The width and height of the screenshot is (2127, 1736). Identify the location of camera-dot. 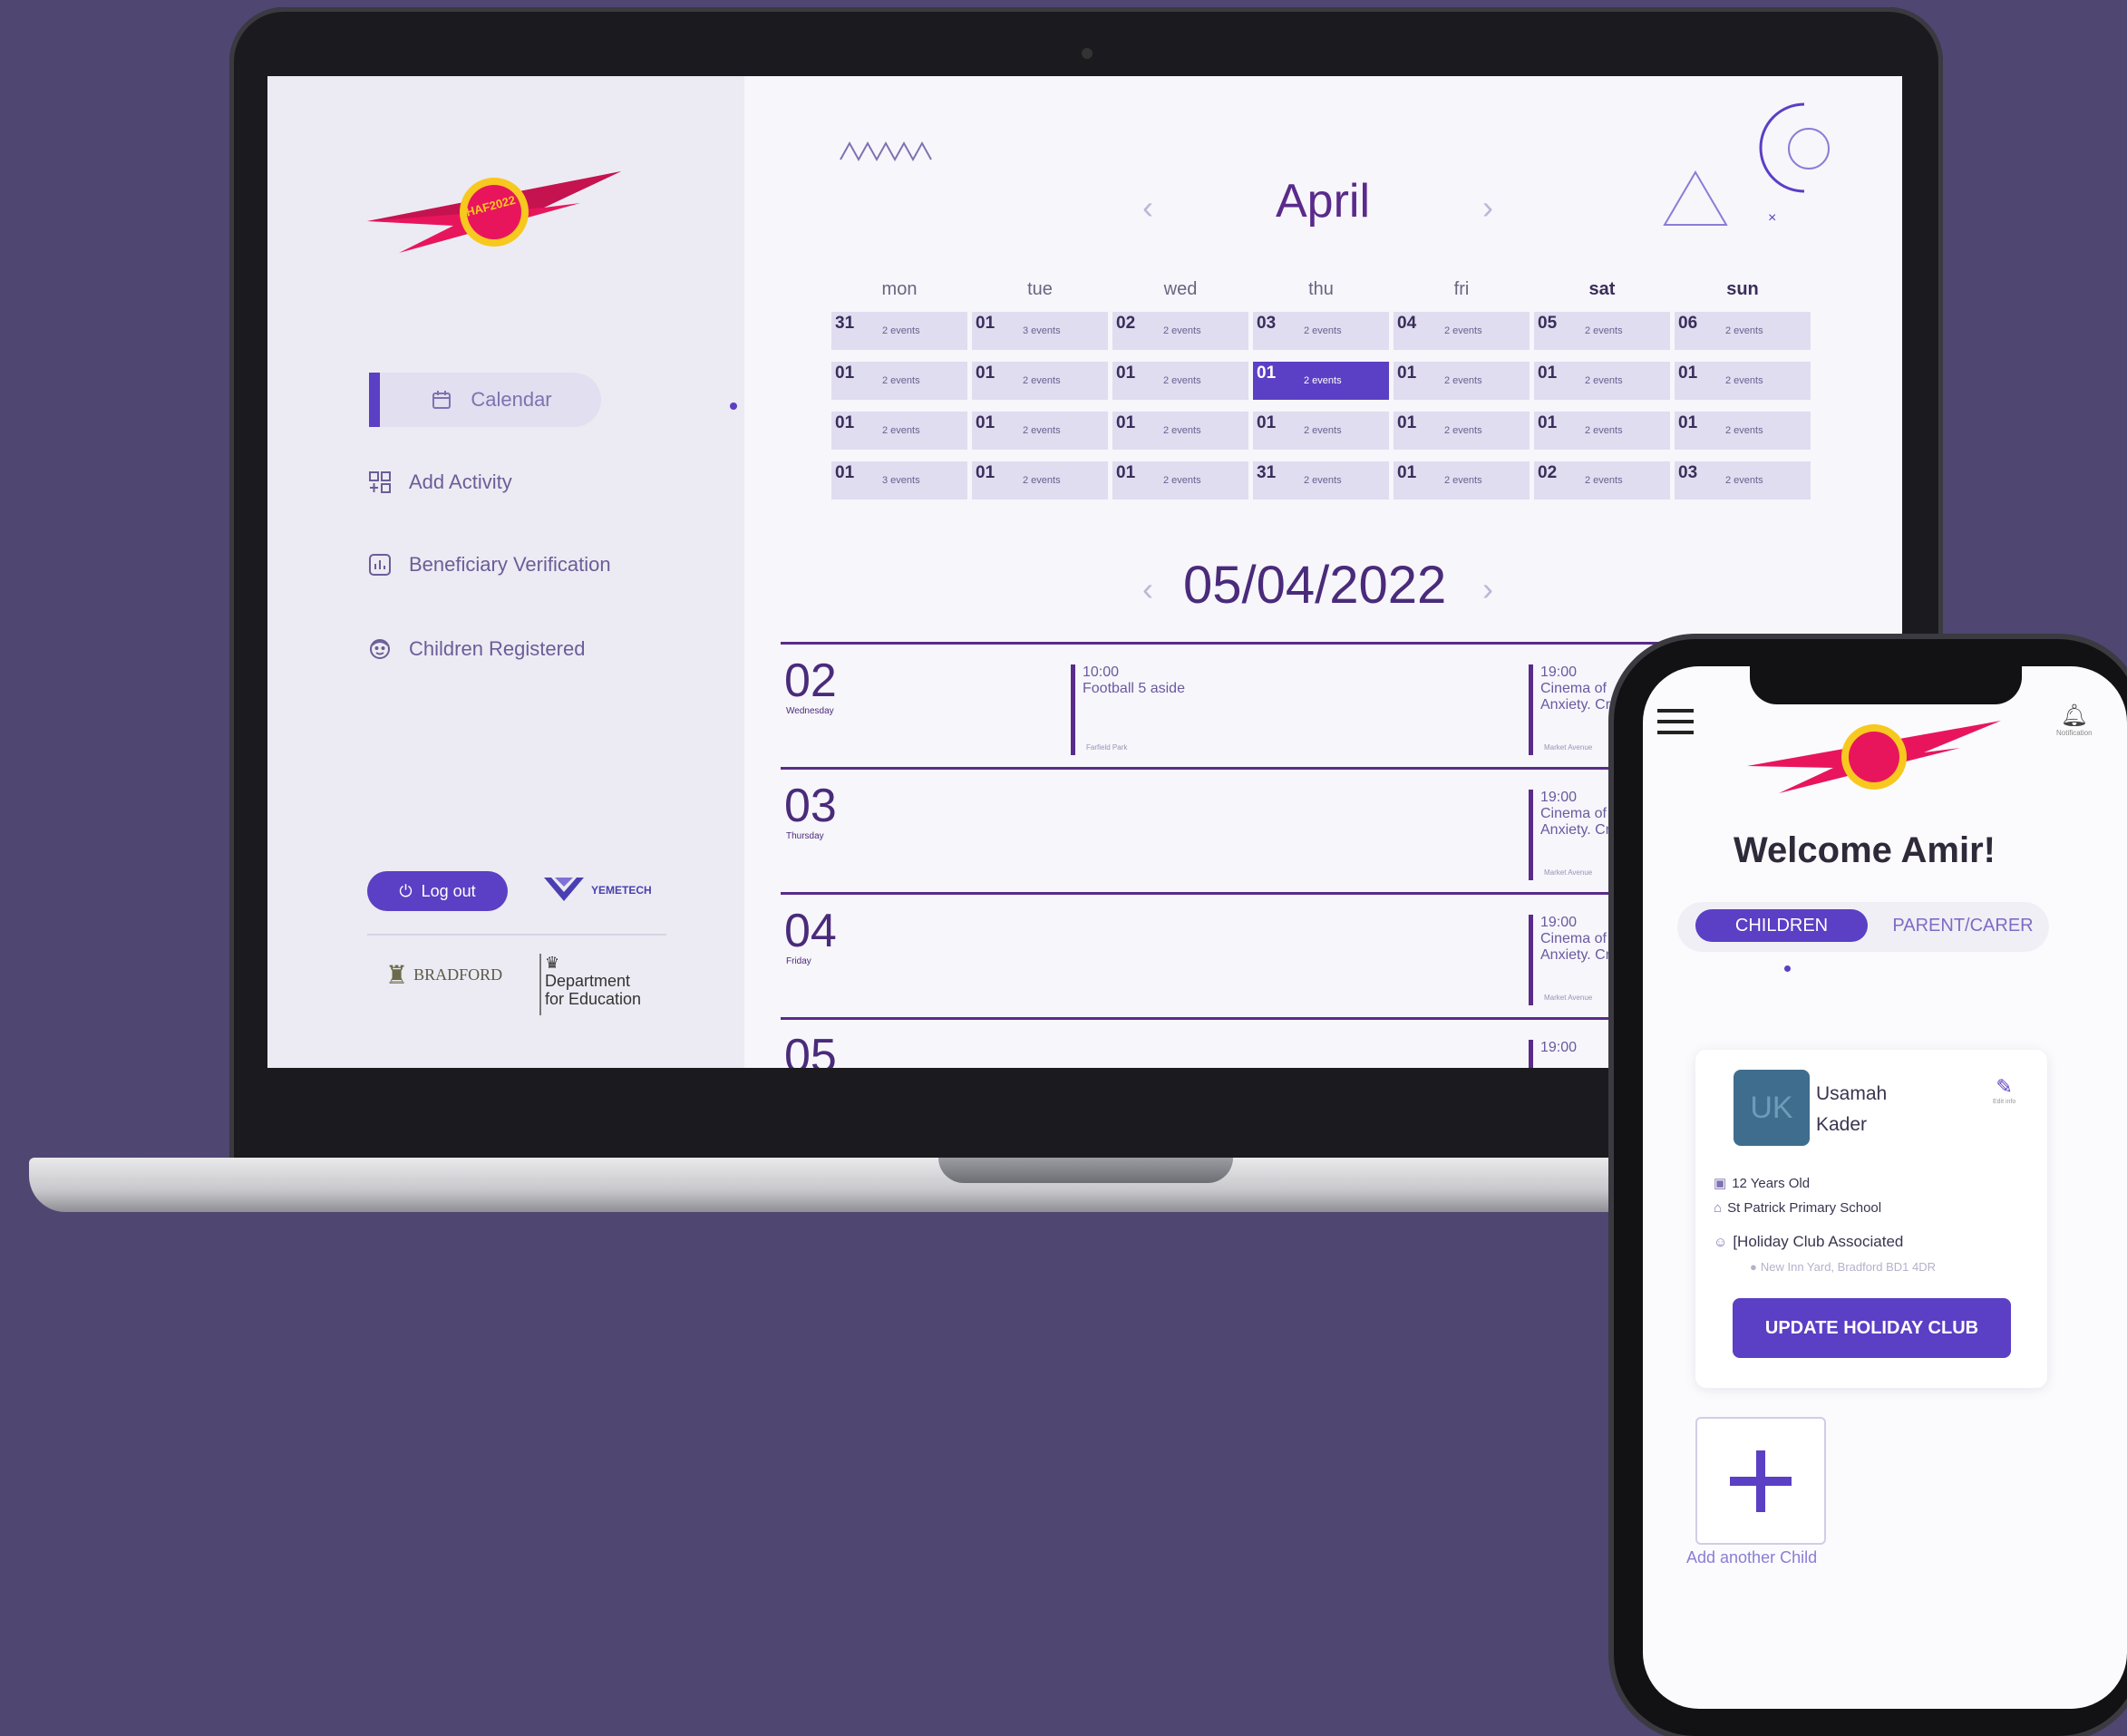
(1088, 53).